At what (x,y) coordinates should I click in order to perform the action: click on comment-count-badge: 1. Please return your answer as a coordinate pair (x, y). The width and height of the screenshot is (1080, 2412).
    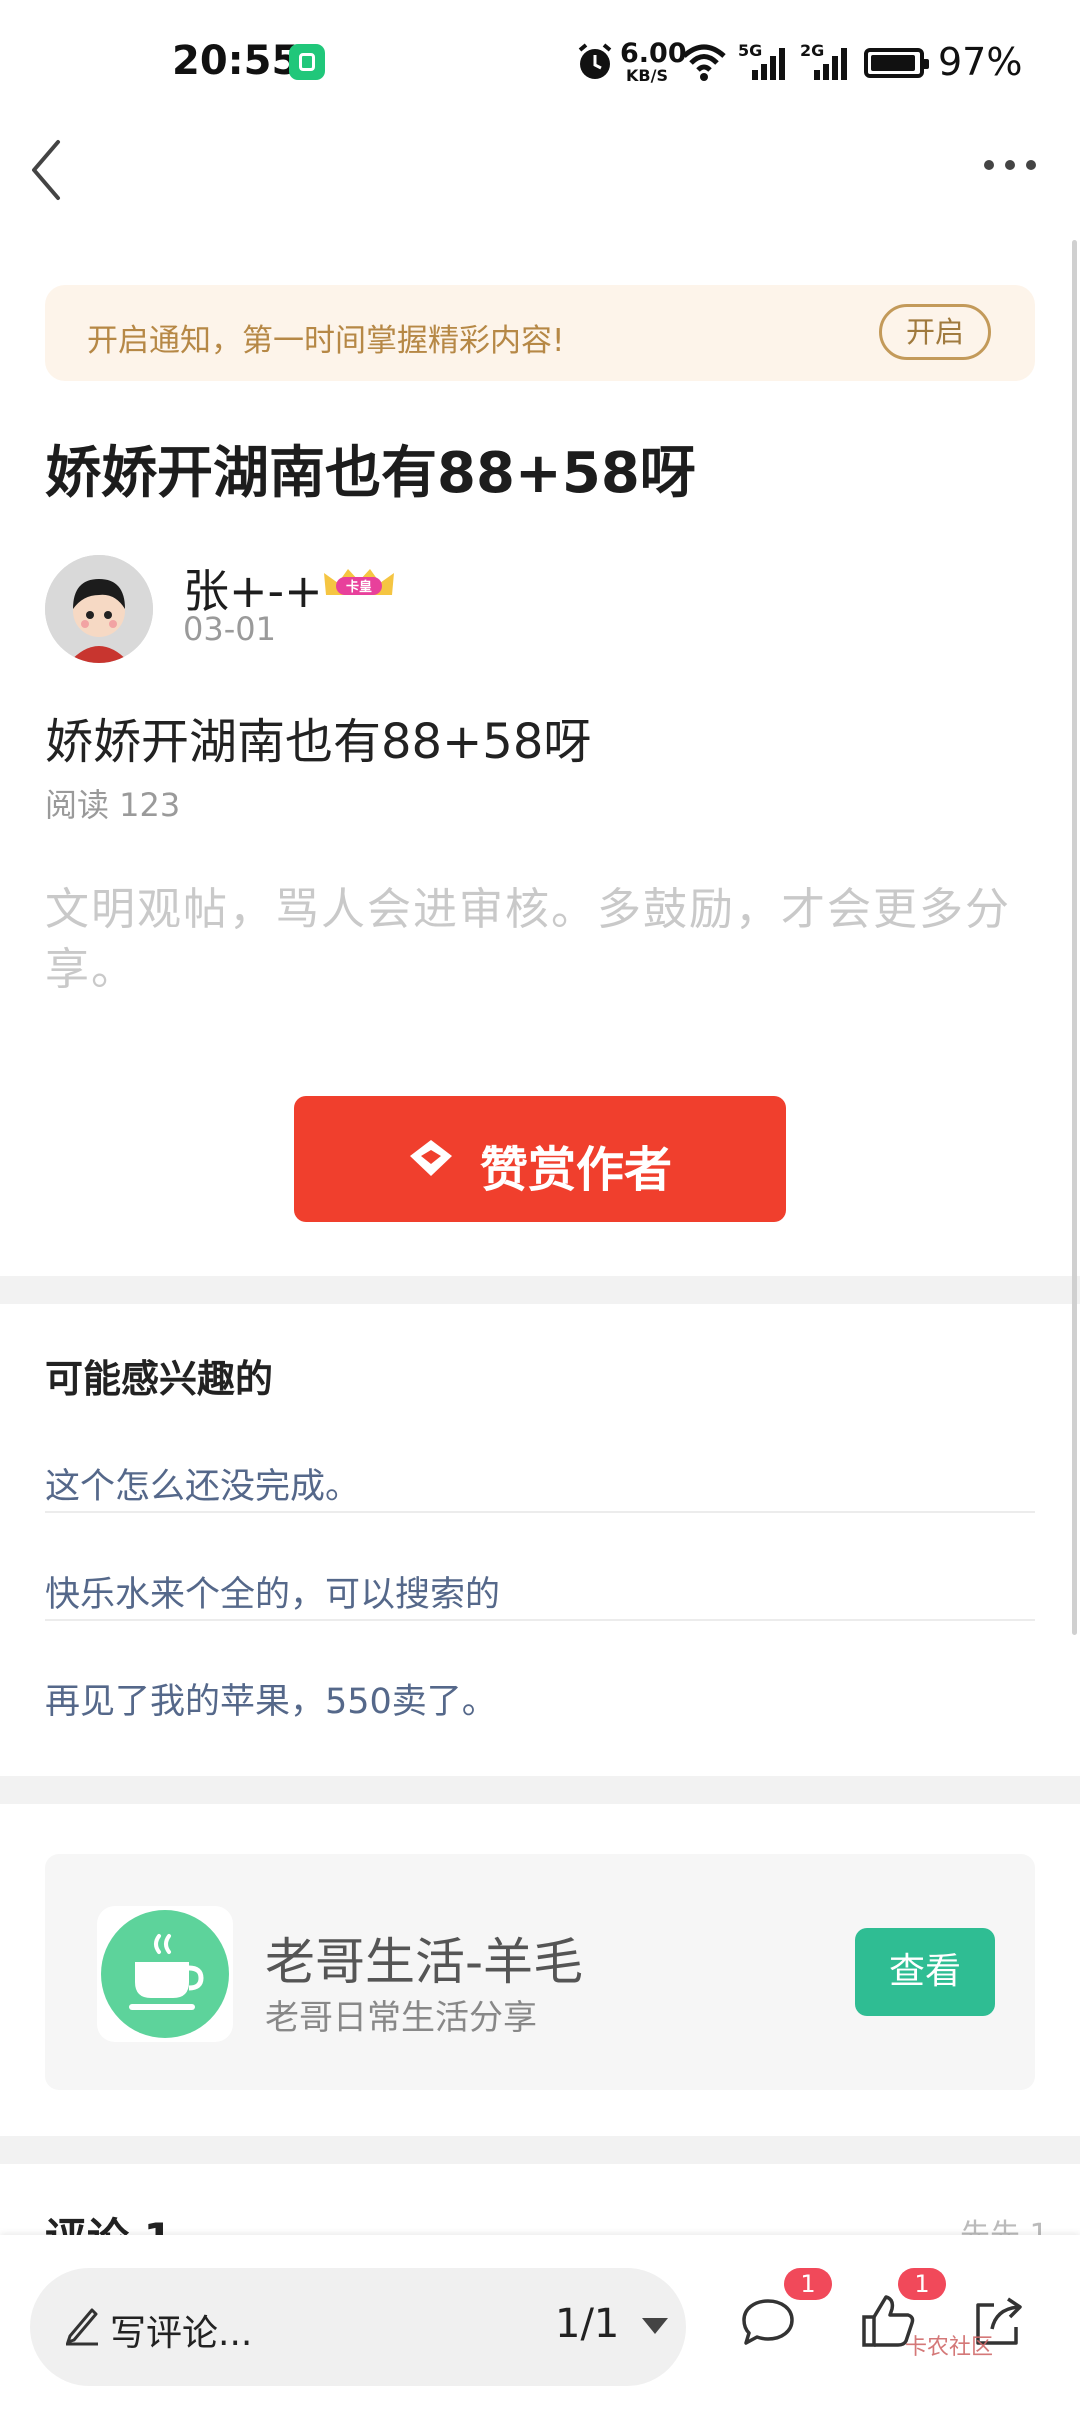
    Looking at the image, I should click on (808, 2284).